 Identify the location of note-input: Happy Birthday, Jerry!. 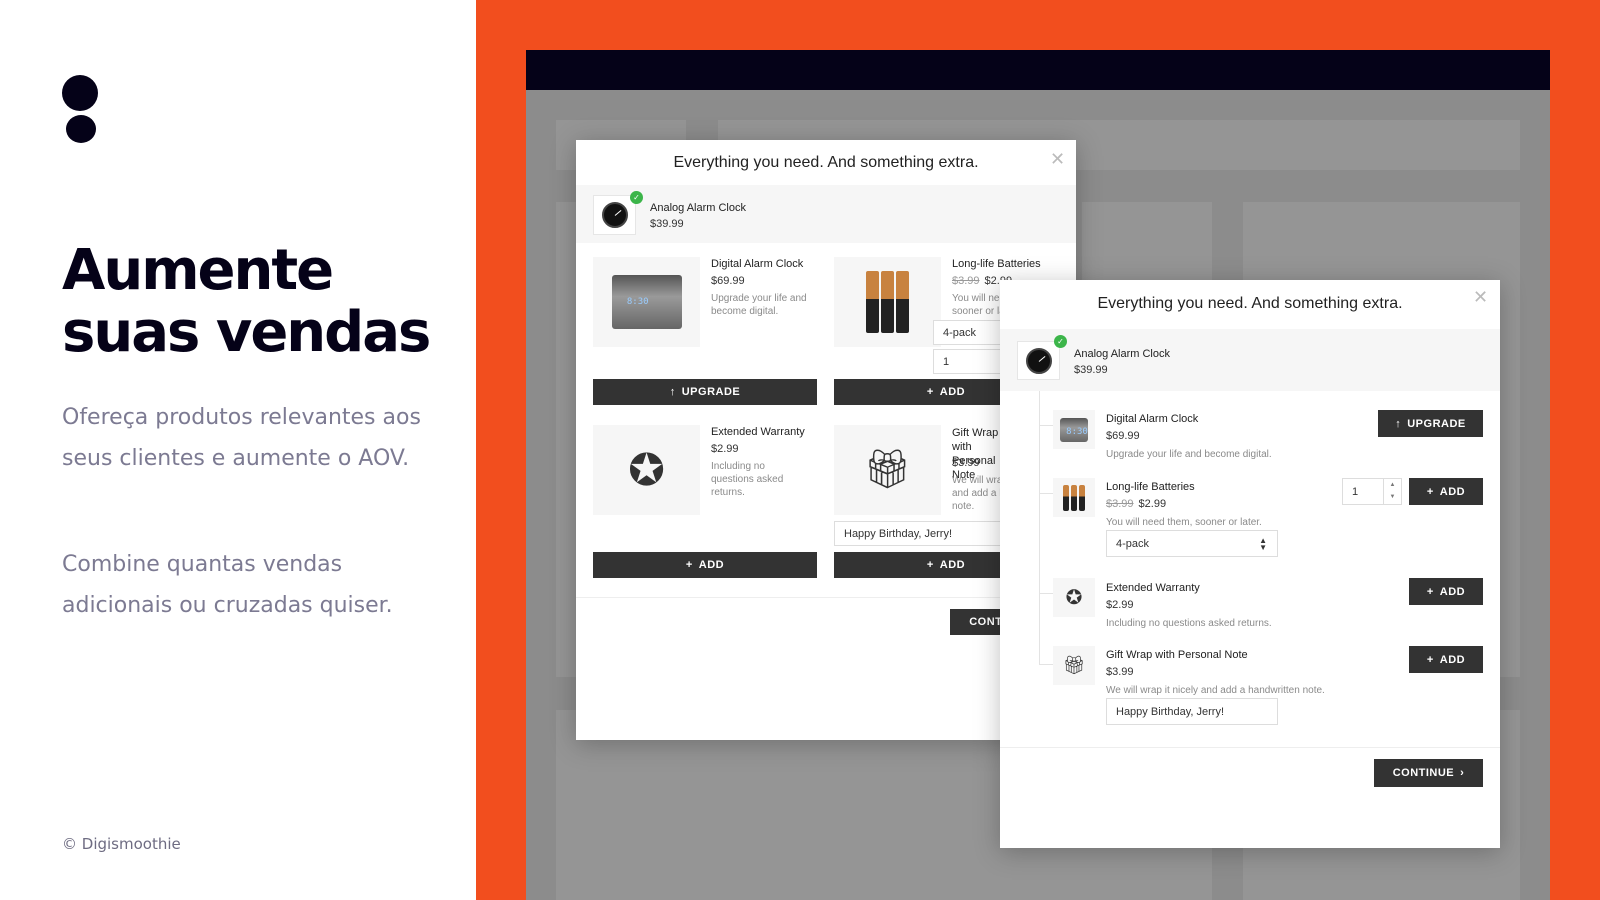
(1192, 711).